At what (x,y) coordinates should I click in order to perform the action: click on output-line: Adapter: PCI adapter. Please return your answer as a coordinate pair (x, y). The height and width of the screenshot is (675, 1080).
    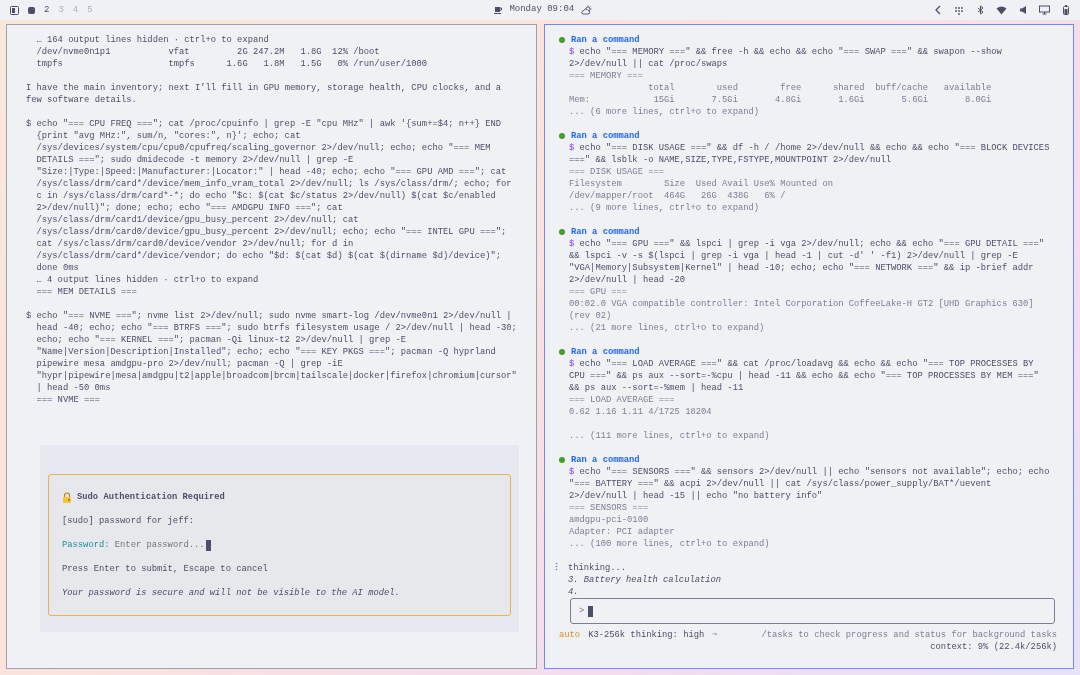
    Looking at the image, I should click on (622, 532).